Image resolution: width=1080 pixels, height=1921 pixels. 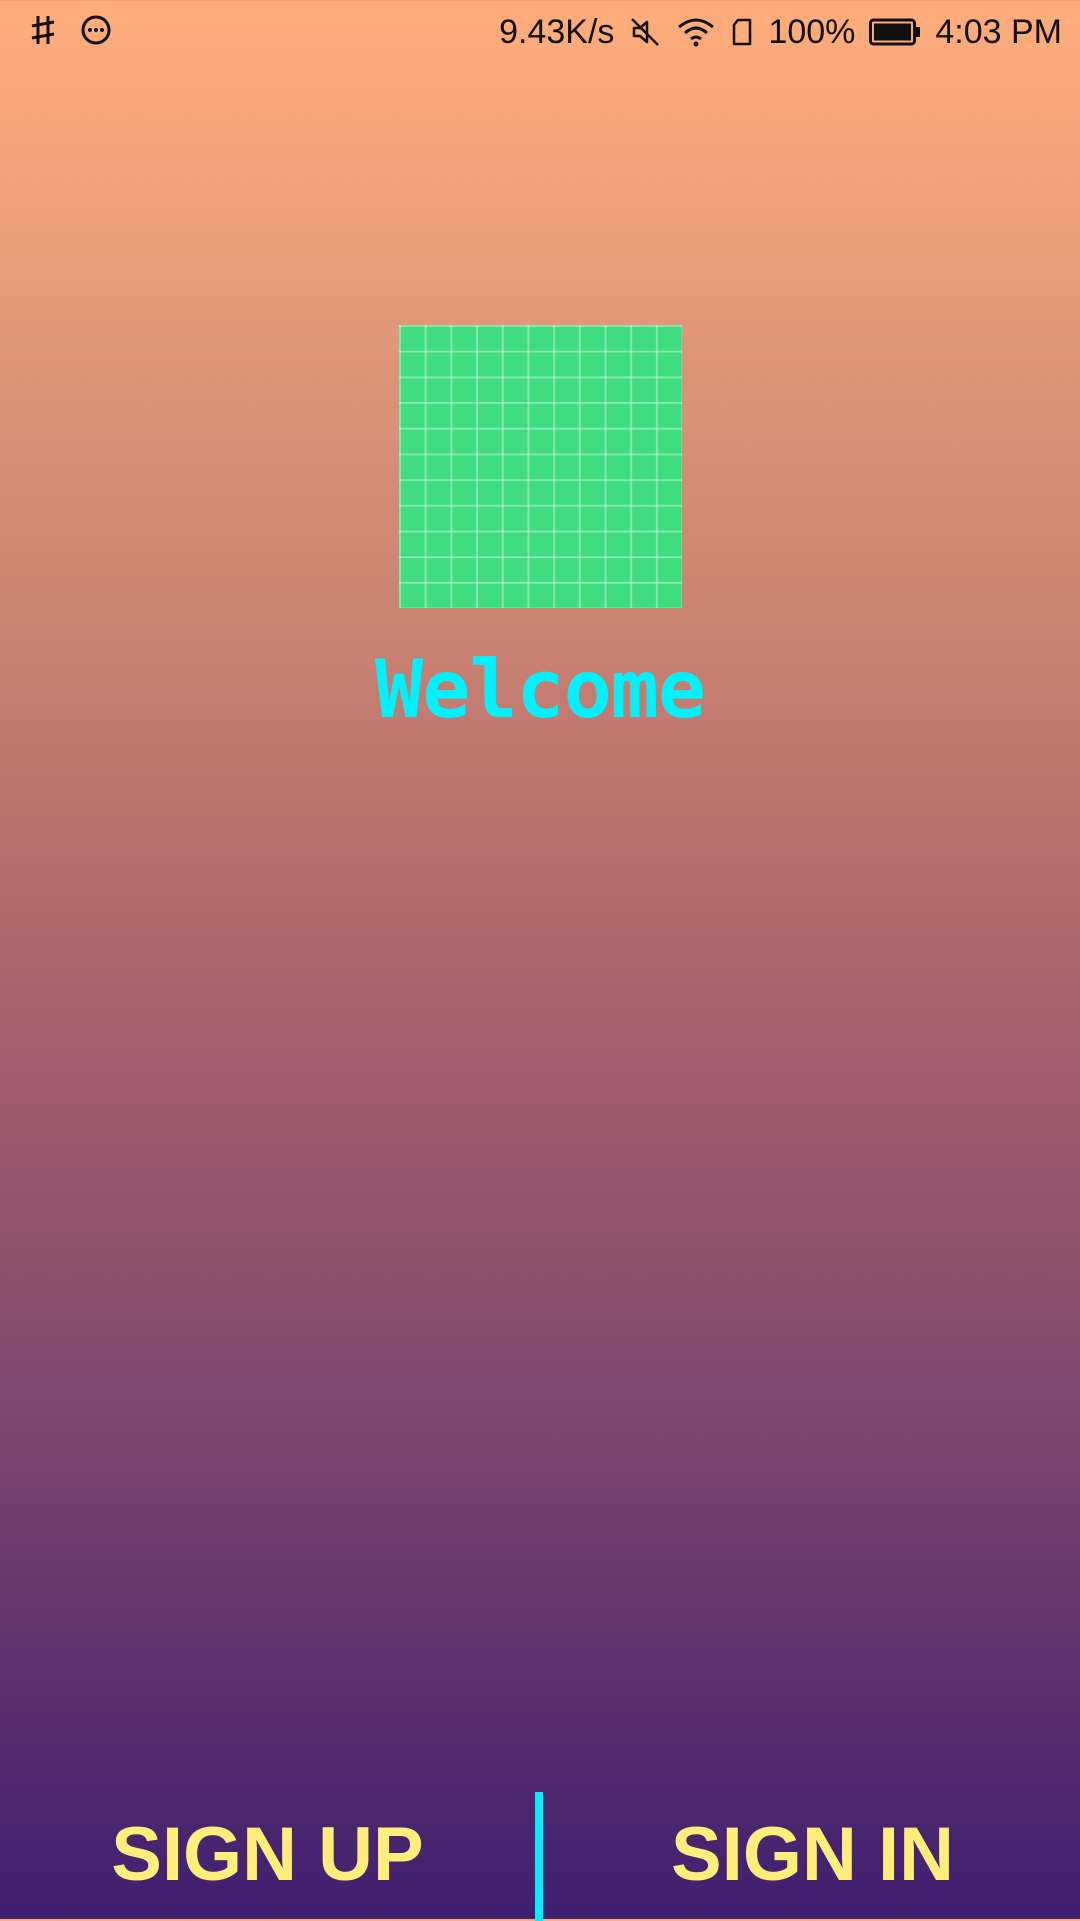 What do you see at coordinates (96, 30) in the screenshot?
I see `chat-bubble-icon` at bounding box center [96, 30].